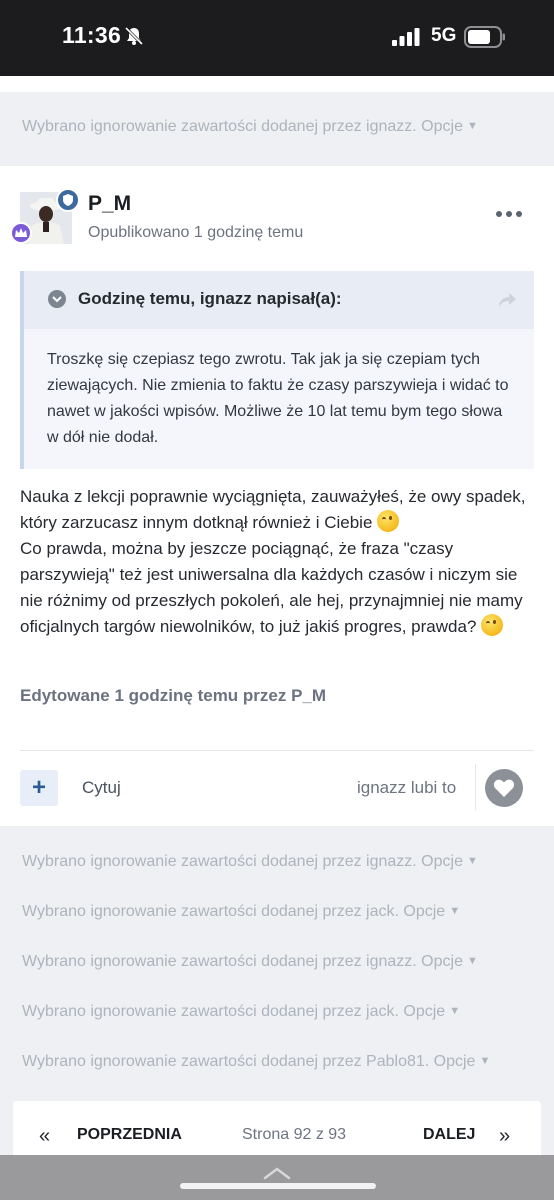 The height and width of the screenshot is (1200, 554). Describe the element at coordinates (109, 204) in the screenshot. I see `author-name: P_M` at that location.